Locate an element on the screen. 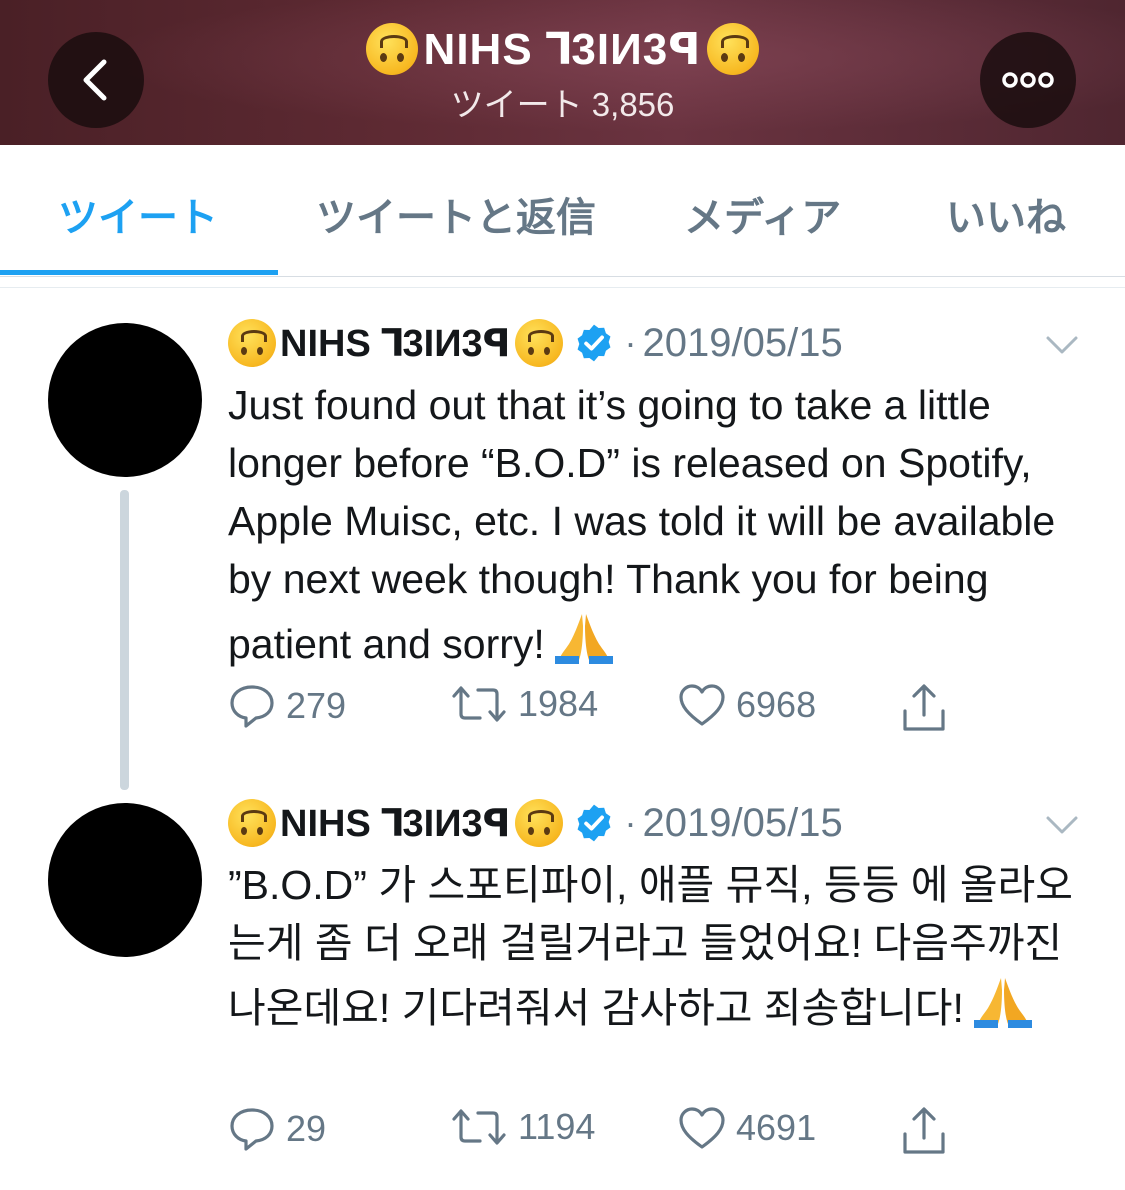  tab-likes: いいね is located at coordinates (1006, 214).